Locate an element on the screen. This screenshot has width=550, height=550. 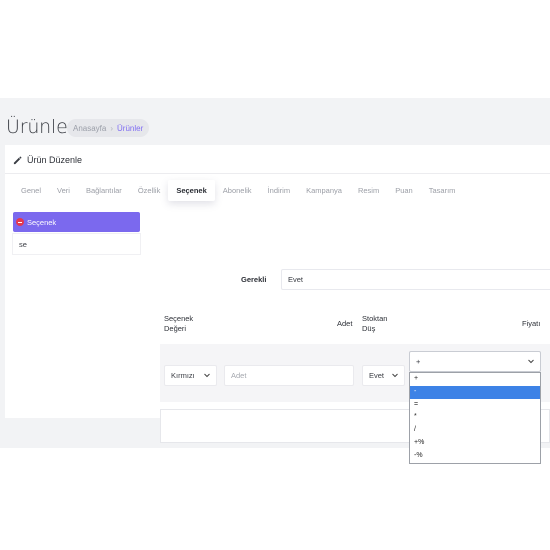
header-quantity: Adet is located at coordinates (345, 323).